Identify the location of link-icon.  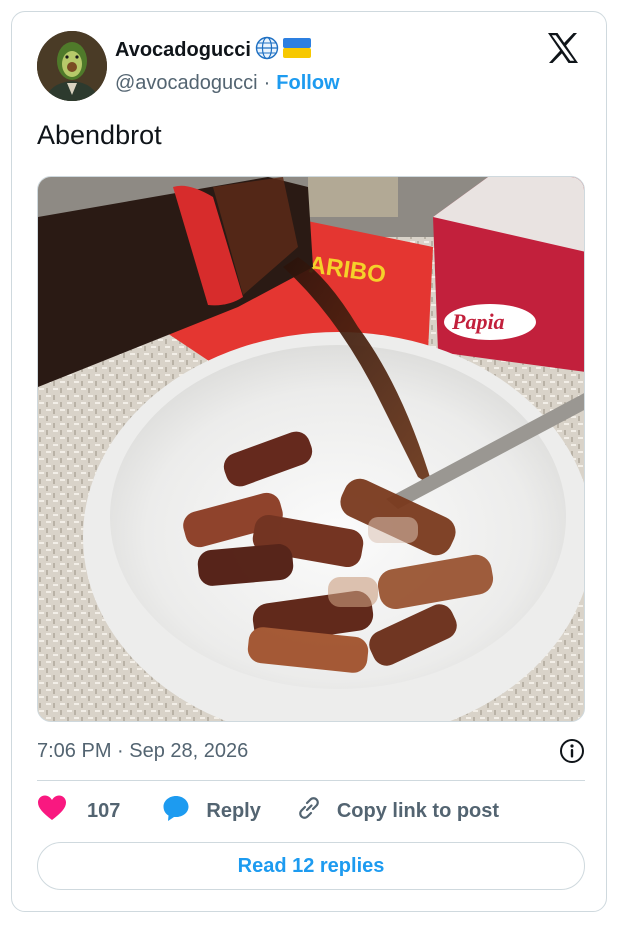
(309, 811).